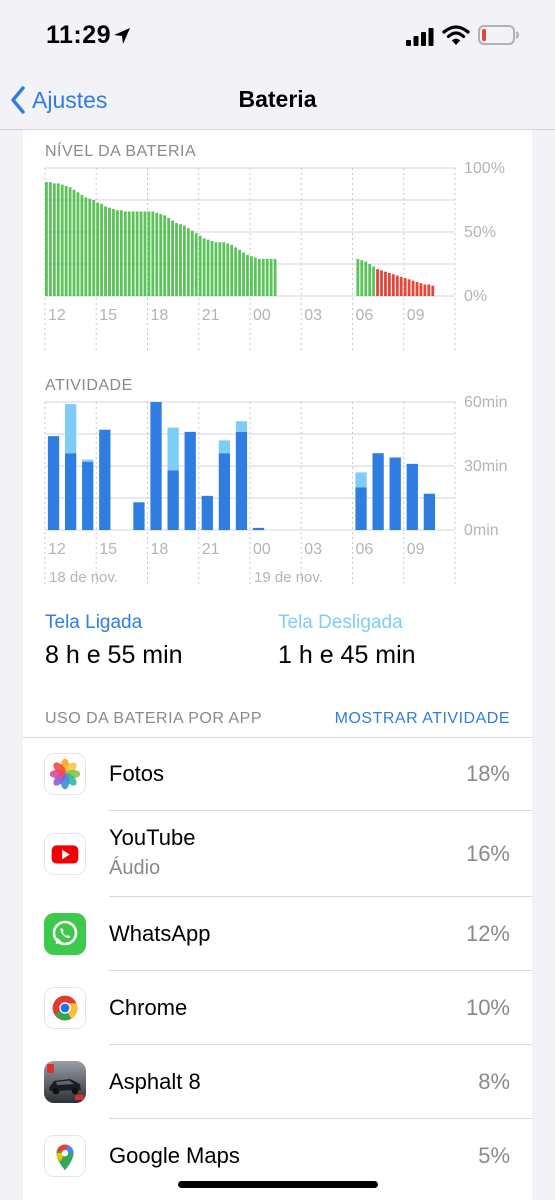  Describe the element at coordinates (211, 549) in the screenshot. I see `activity-x-tick-label: 21` at that location.